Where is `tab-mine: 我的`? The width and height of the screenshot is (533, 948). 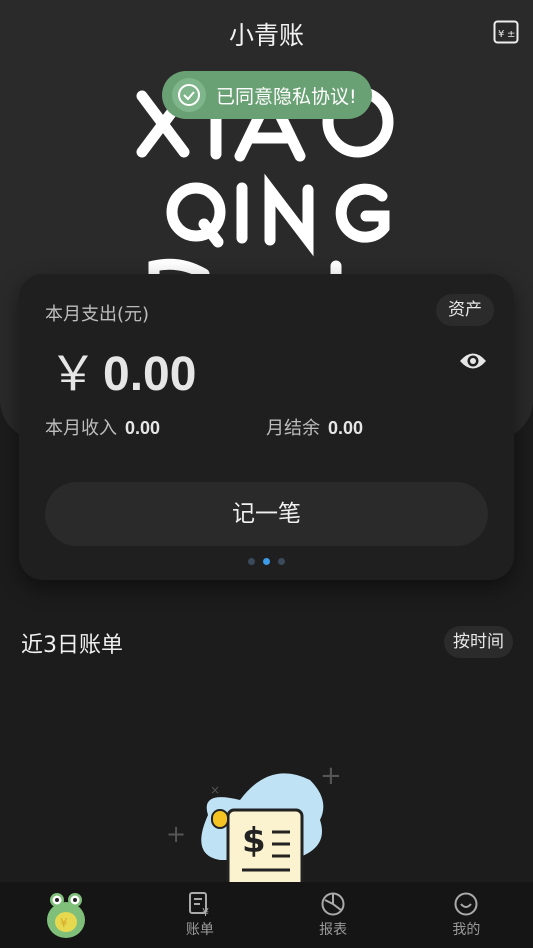 tab-mine: 我的 is located at coordinates (466, 915).